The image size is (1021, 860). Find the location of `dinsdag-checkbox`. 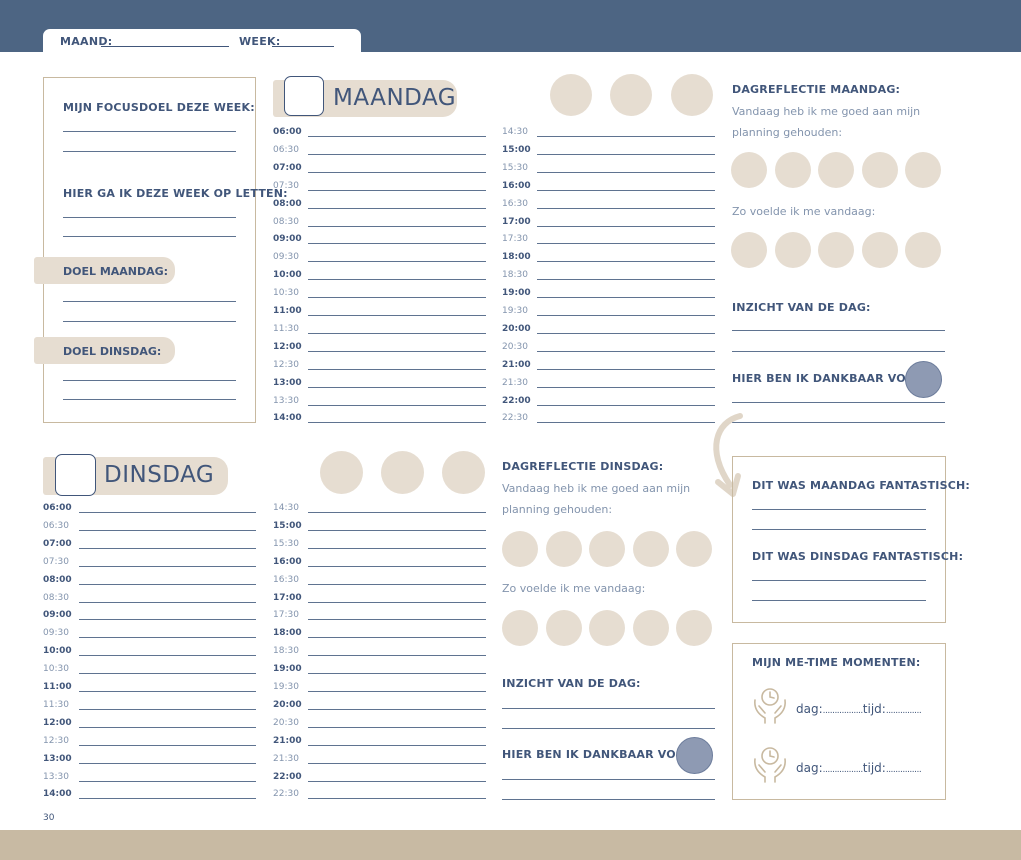

dinsdag-checkbox is located at coordinates (75, 475).